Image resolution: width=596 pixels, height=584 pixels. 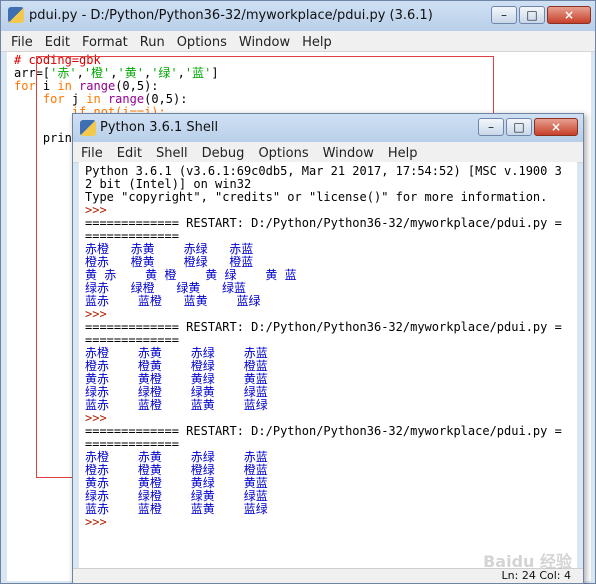 What do you see at coordinates (317, 41) in the screenshot?
I see `menu-help: Help` at bounding box center [317, 41].